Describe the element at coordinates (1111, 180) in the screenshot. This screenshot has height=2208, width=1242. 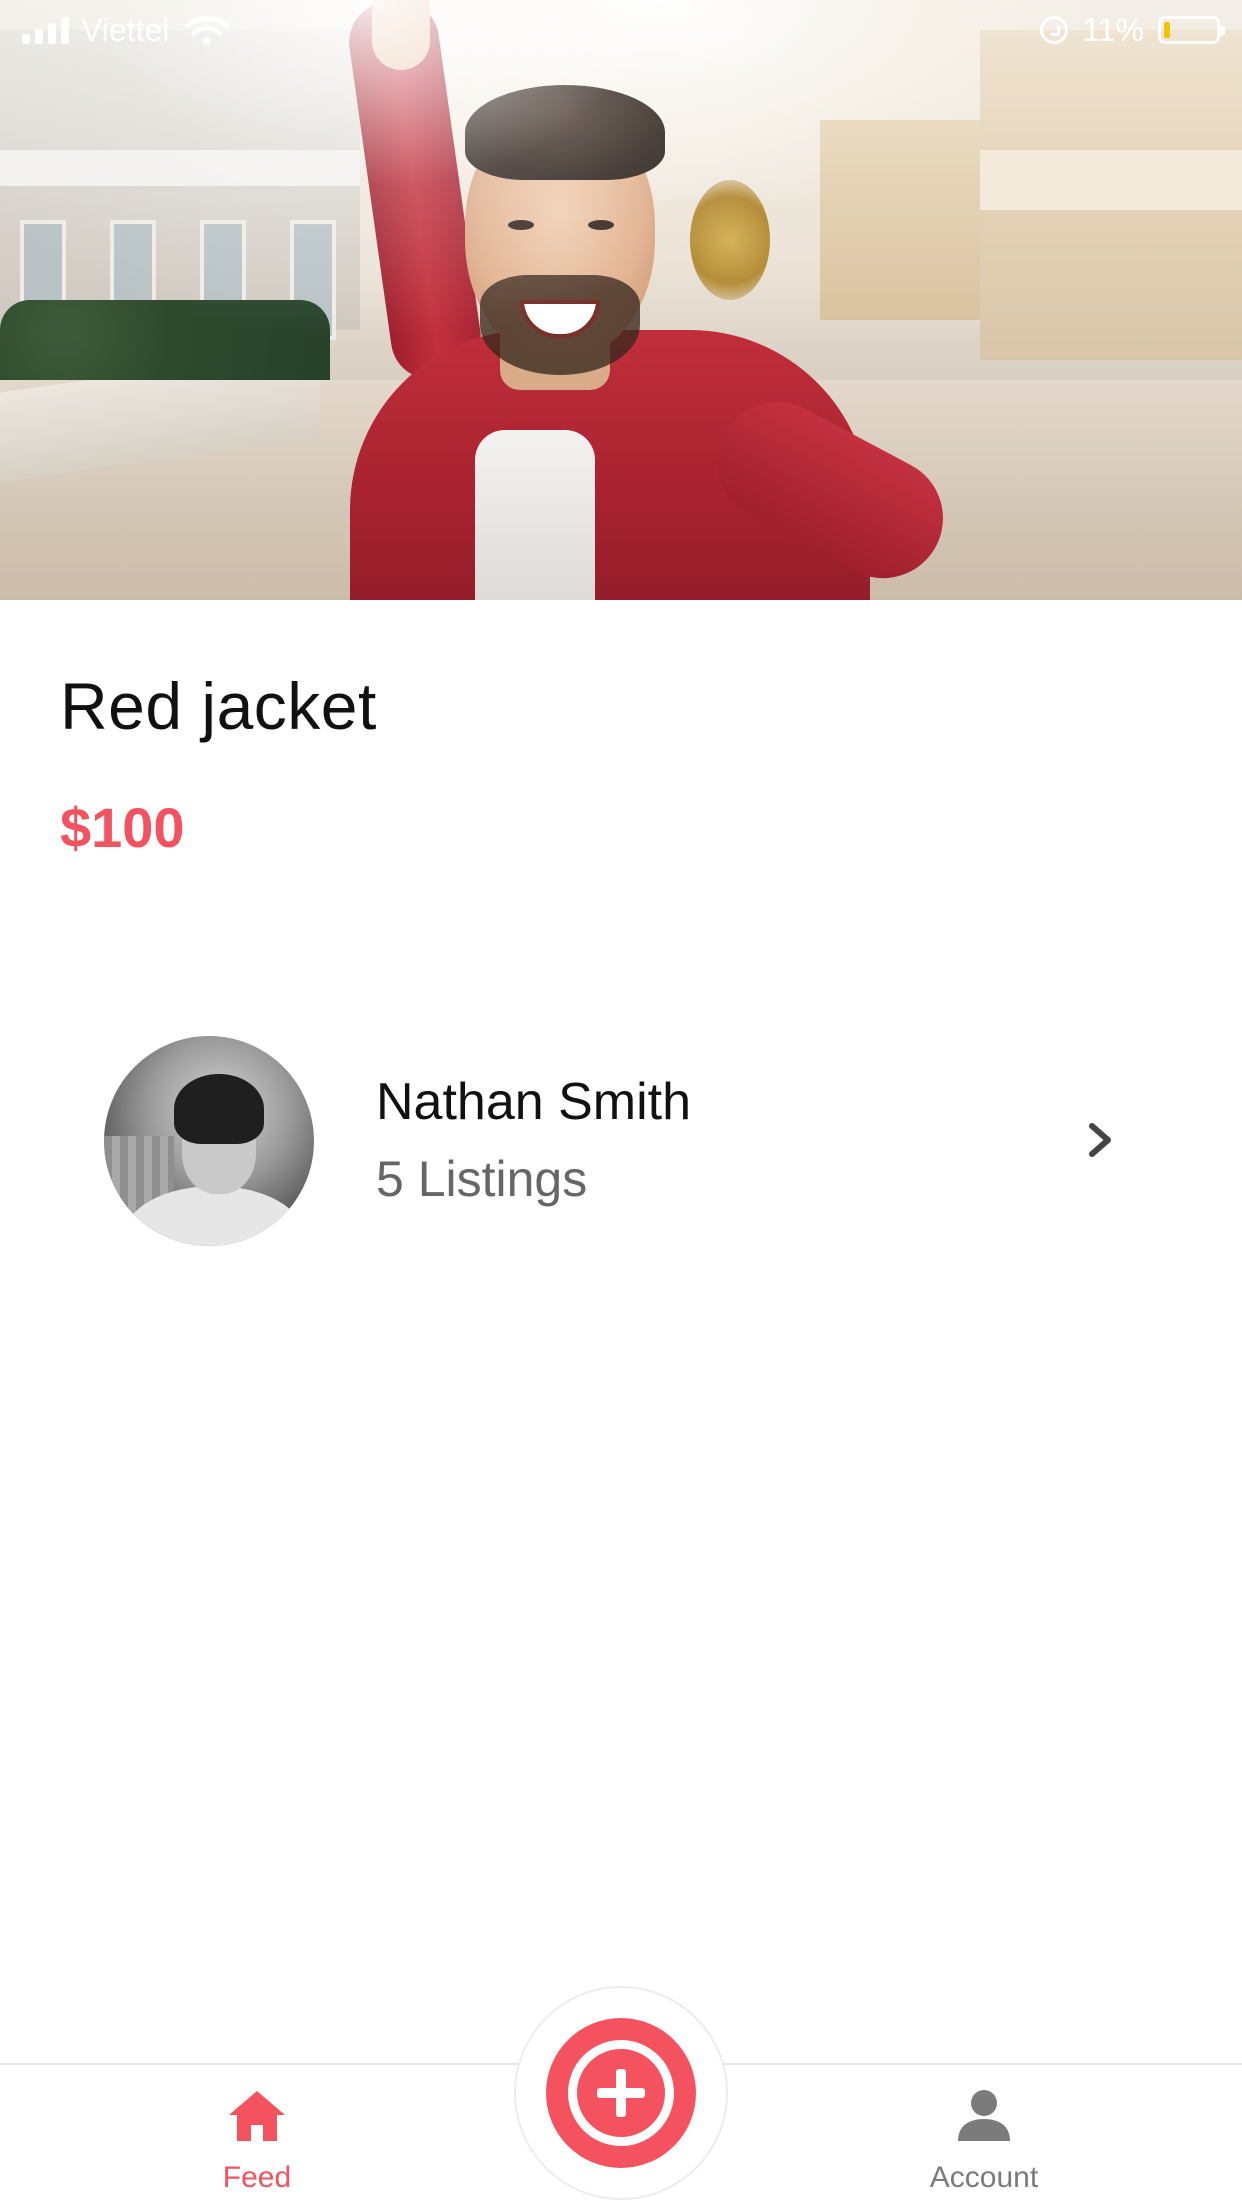
I see `photo-balcony` at that location.